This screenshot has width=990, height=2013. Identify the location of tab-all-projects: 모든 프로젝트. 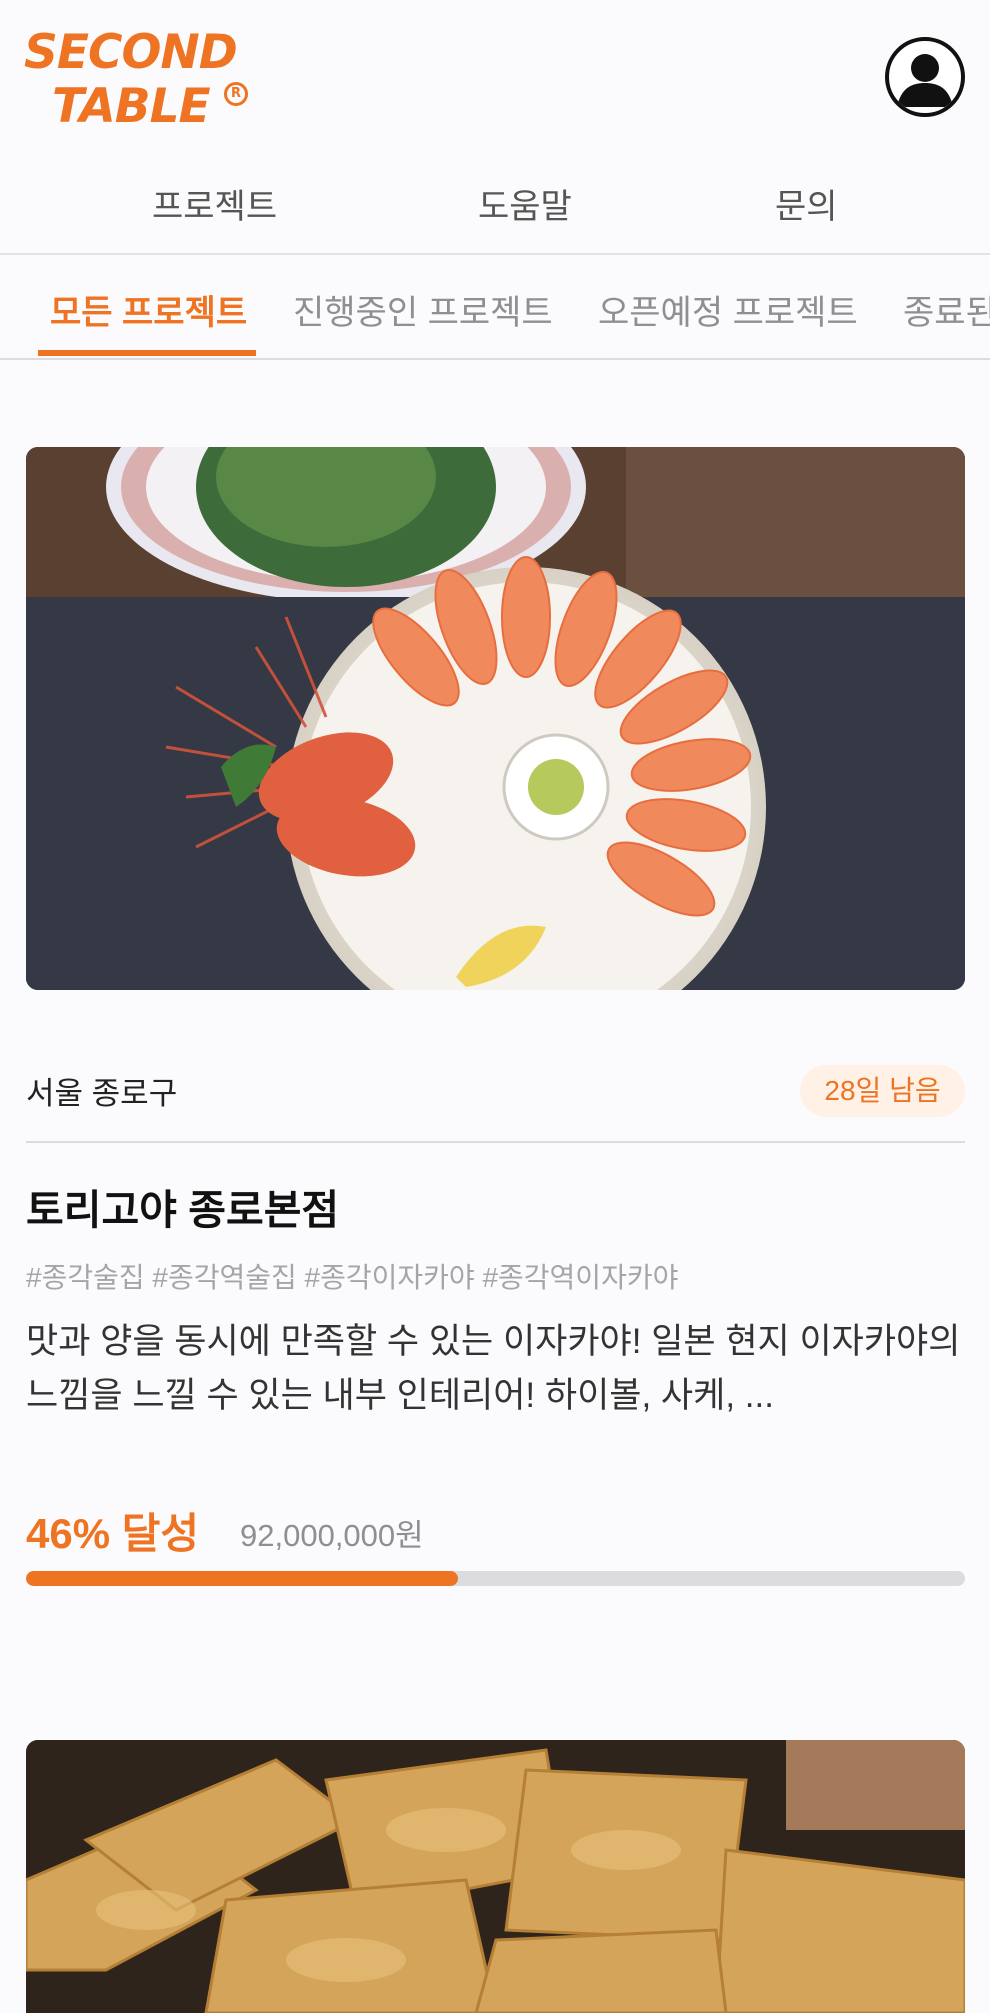
(148, 309).